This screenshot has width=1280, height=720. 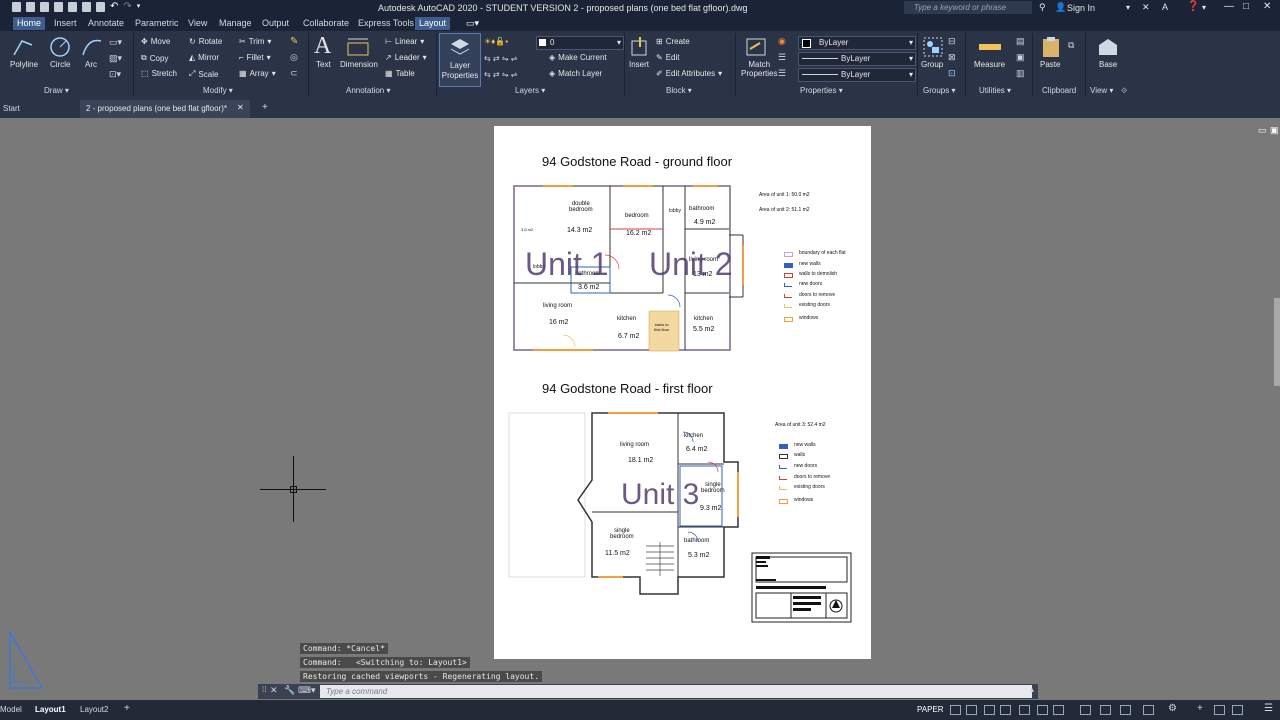 I want to click on group-select-icon: ⊡, so click(x=952, y=73).